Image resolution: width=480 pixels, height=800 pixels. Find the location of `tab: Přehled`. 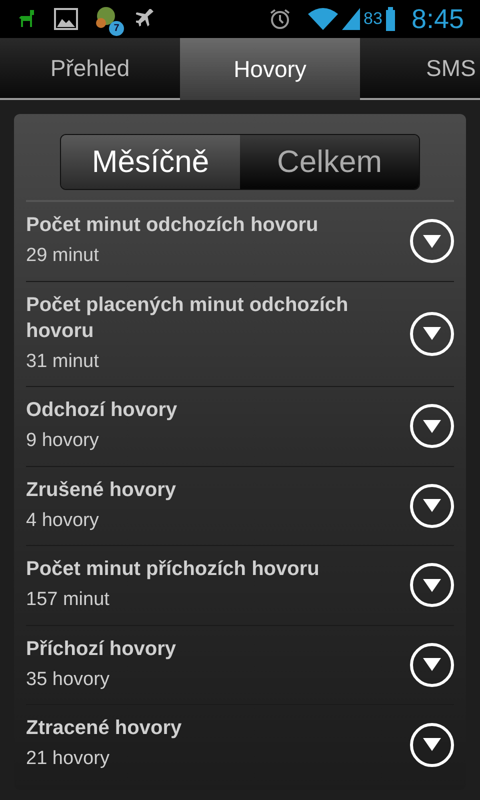

tab: Přehled is located at coordinates (90, 69).